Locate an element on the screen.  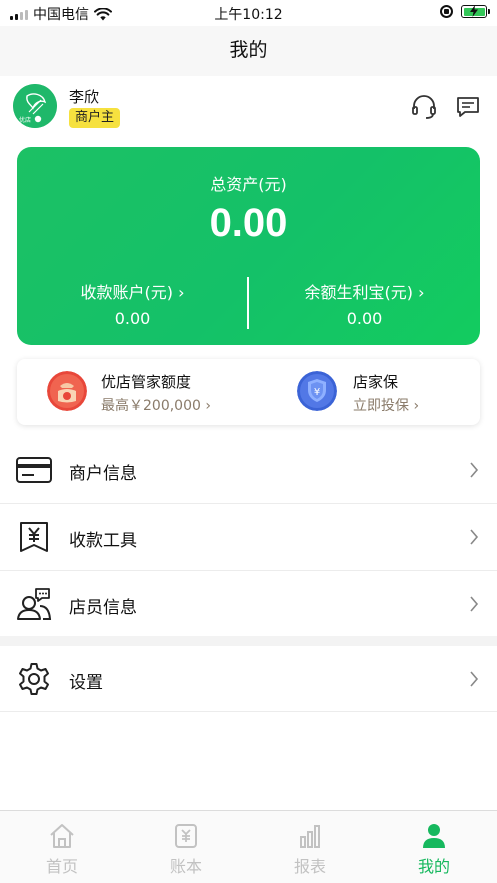
rotation-lock-icon is located at coordinates (446, 11).